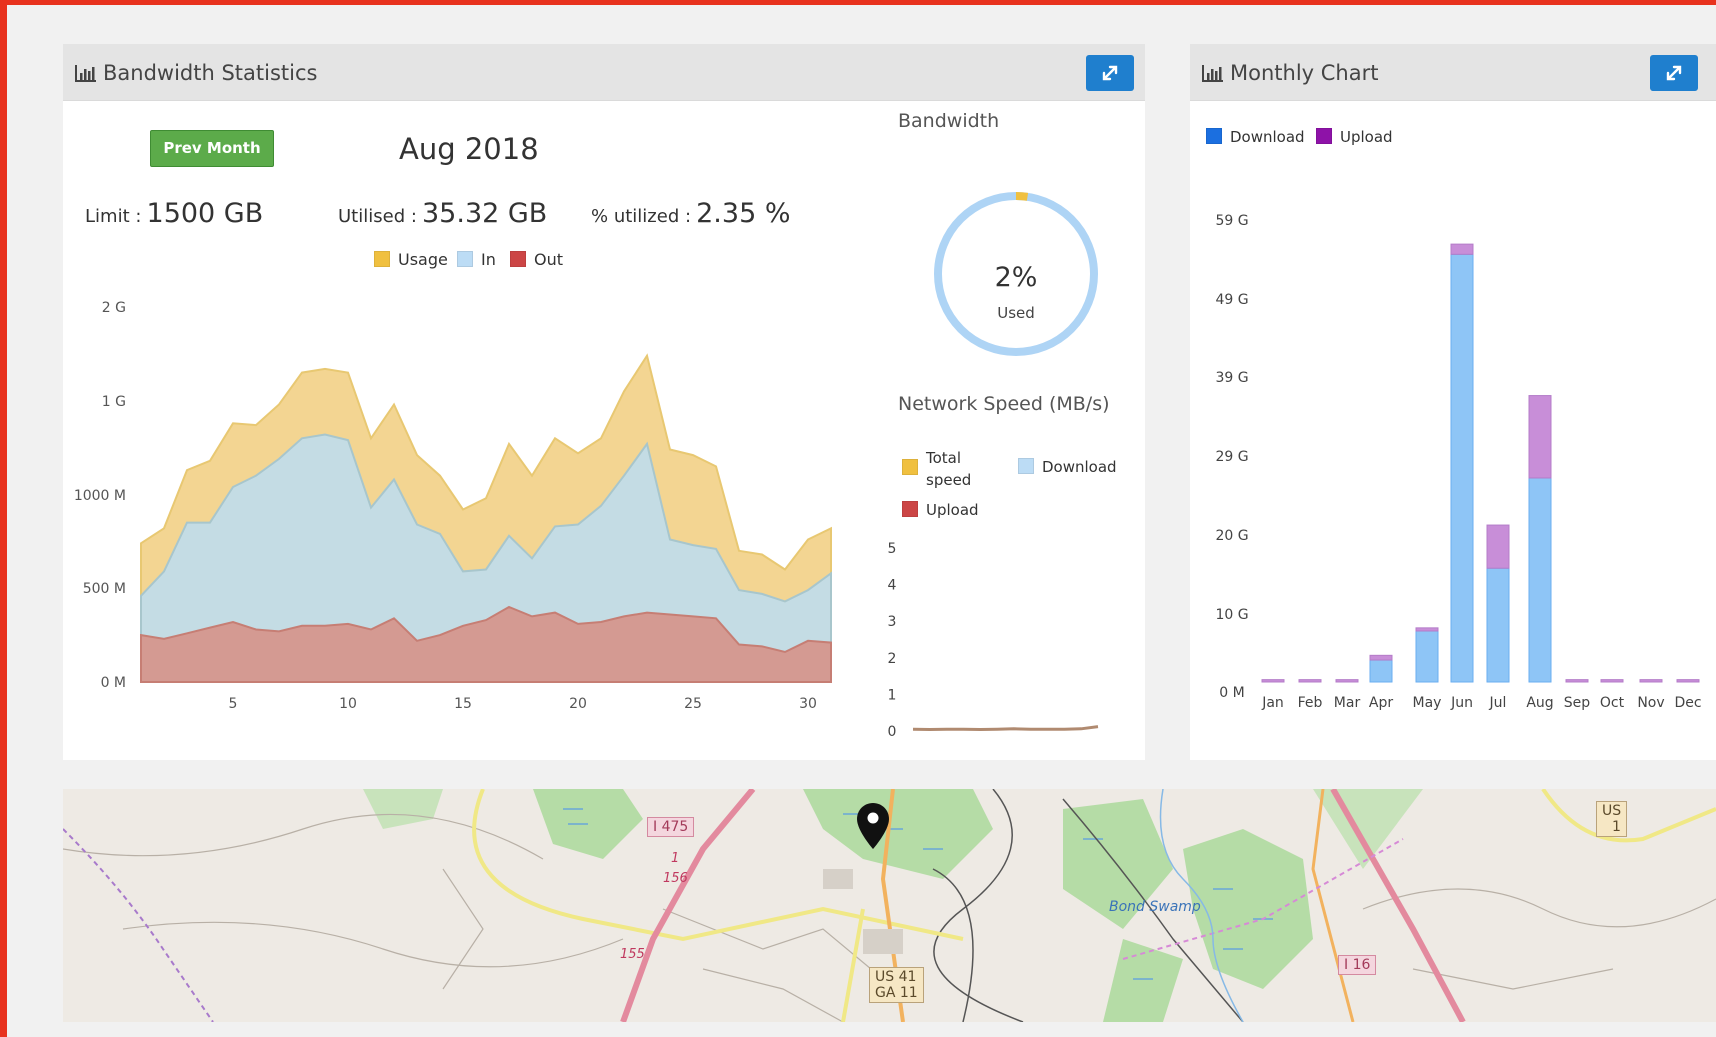 The height and width of the screenshot is (1037, 1716). Describe the element at coordinates (949, 121) in the screenshot. I see `bandwidth-heading: Bandwidth` at that location.